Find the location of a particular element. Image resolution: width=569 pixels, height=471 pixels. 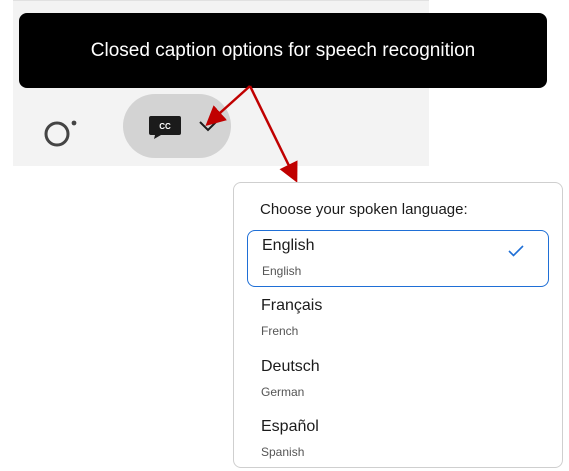

checkmark-icon is located at coordinates (516, 251).